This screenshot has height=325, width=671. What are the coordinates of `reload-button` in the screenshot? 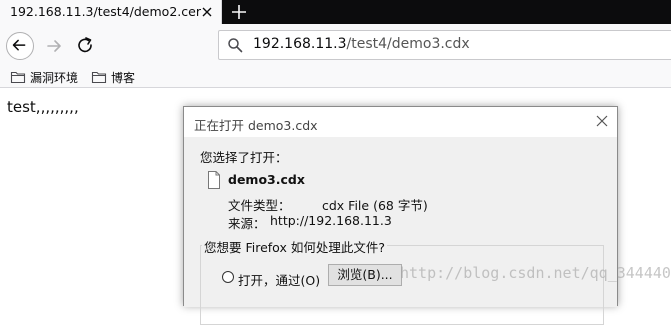 It's located at (86, 46).